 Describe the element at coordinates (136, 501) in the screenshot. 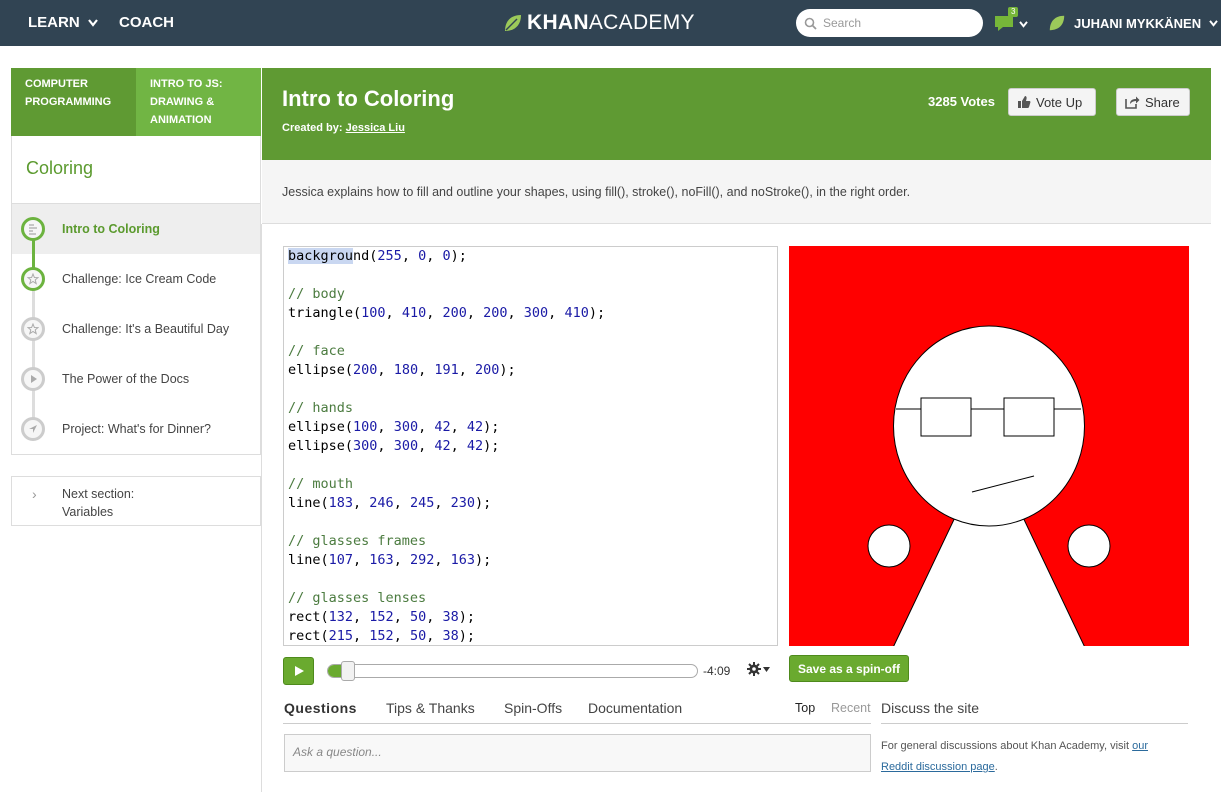

I see `next-section-link: › Next section: Variables` at that location.